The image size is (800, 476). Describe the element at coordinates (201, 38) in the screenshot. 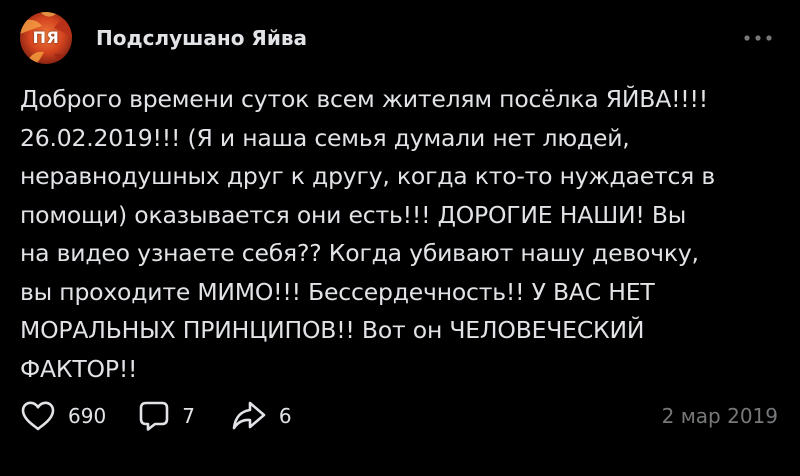

I see `community-name: Подслушано Яйва` at that location.